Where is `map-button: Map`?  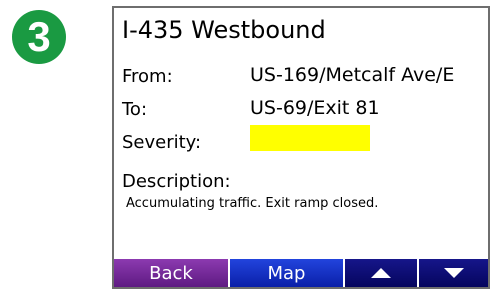
map-button: Map is located at coordinates (287, 273).